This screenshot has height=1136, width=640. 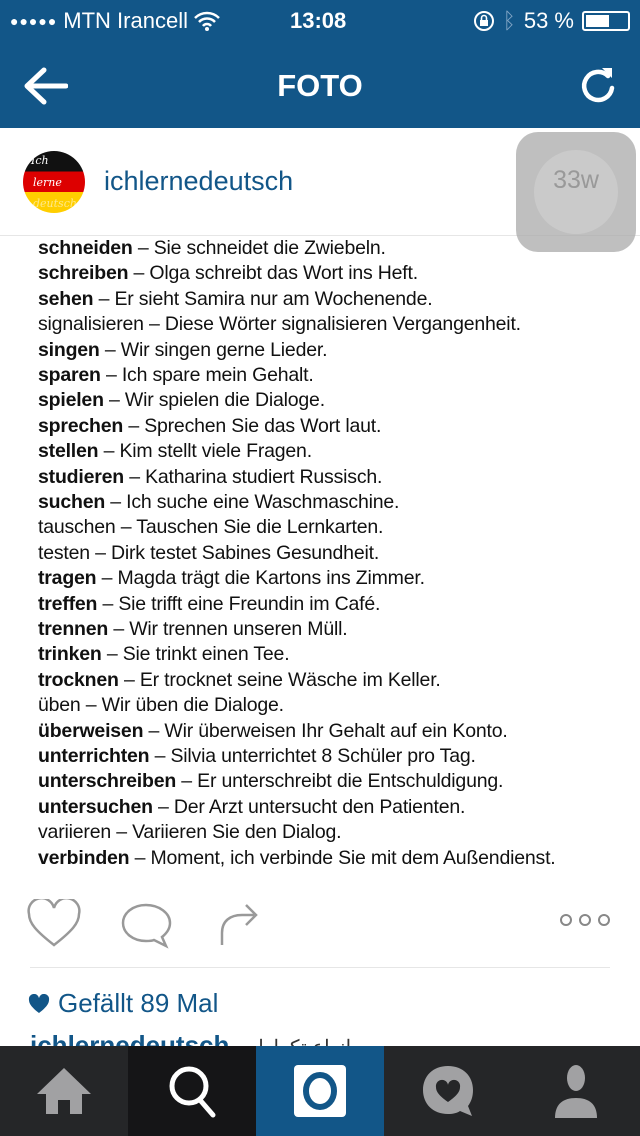 What do you see at coordinates (340, 781) in the screenshot?
I see `example-sentence: – Er unterschreibt die Entschuldigung.` at bounding box center [340, 781].